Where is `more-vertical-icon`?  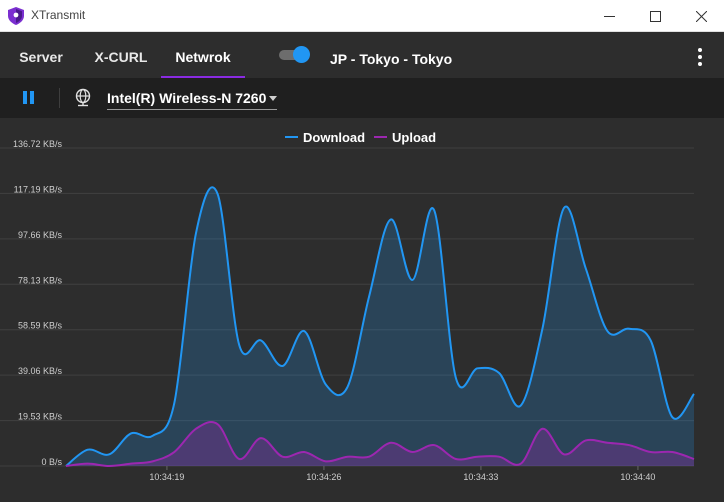
more-vertical-icon is located at coordinates (700, 50).